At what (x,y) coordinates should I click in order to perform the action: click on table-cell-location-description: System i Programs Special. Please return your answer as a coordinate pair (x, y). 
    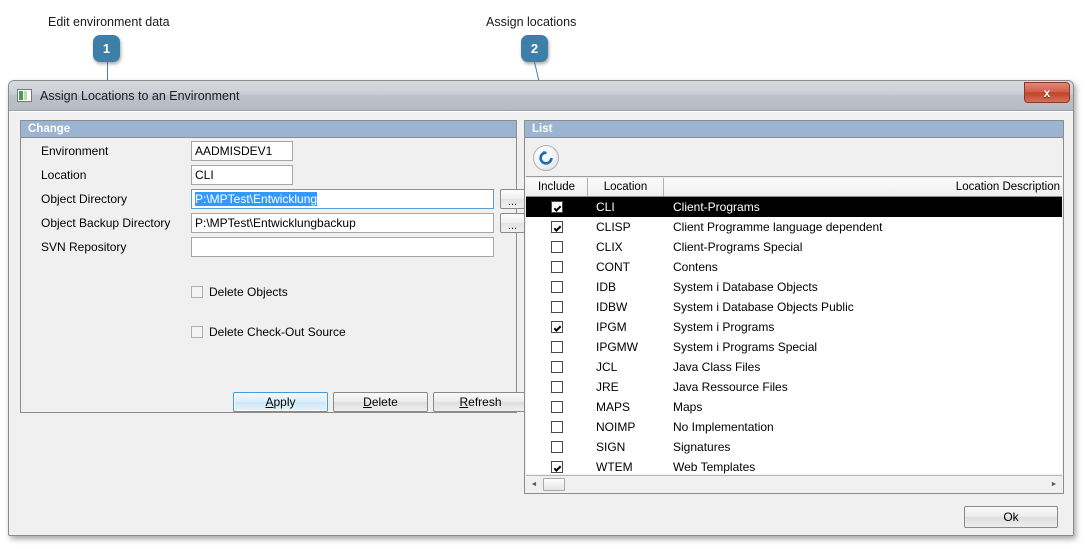
    Looking at the image, I should click on (745, 347).